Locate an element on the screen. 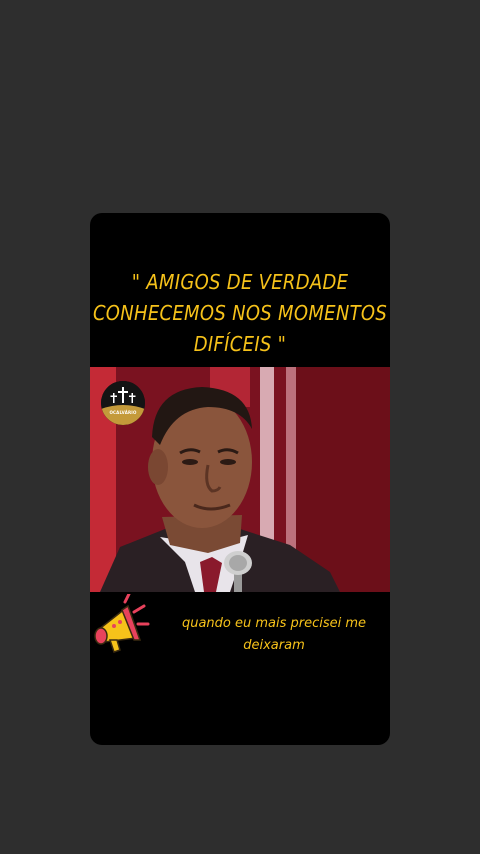 The height and width of the screenshot is (854, 480). logo-text: OCALVÁRIO is located at coordinates (123, 412).